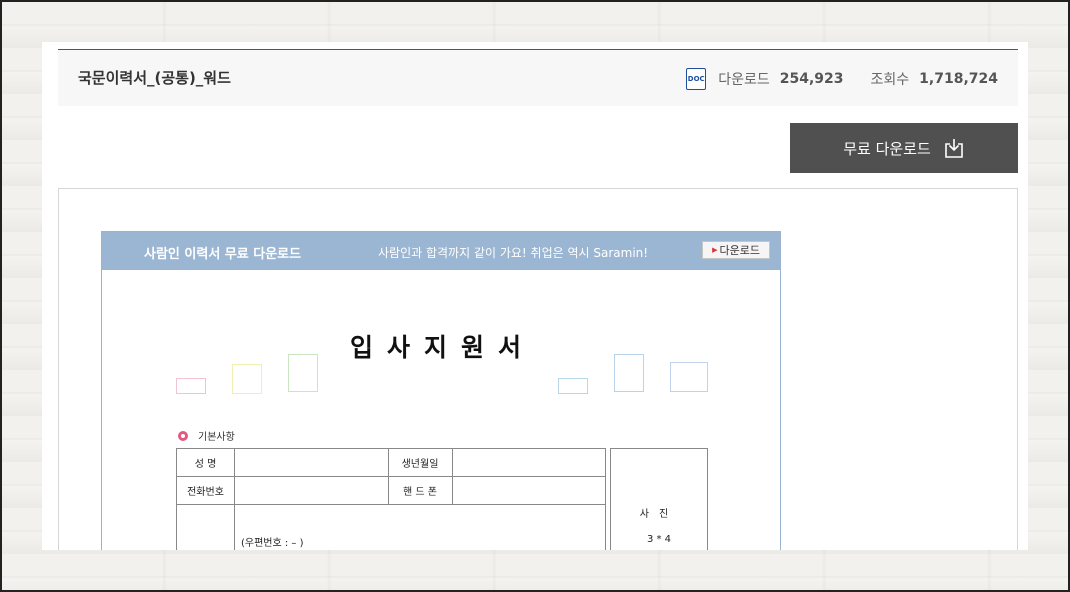  Describe the element at coordinates (958, 79) in the screenshot. I see `views-count: 1,718,724` at that location.